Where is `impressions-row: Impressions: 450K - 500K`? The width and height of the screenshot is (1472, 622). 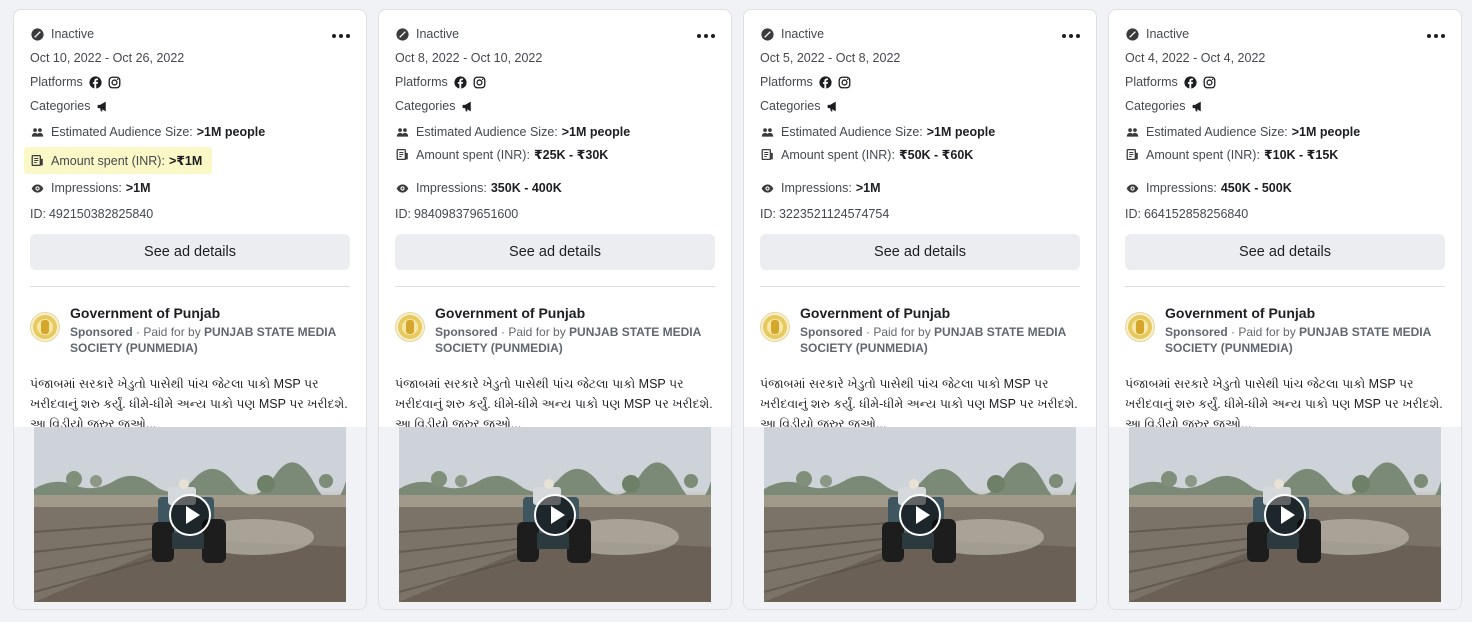
impressions-row: Impressions: 450K - 500K is located at coordinates (1208, 188).